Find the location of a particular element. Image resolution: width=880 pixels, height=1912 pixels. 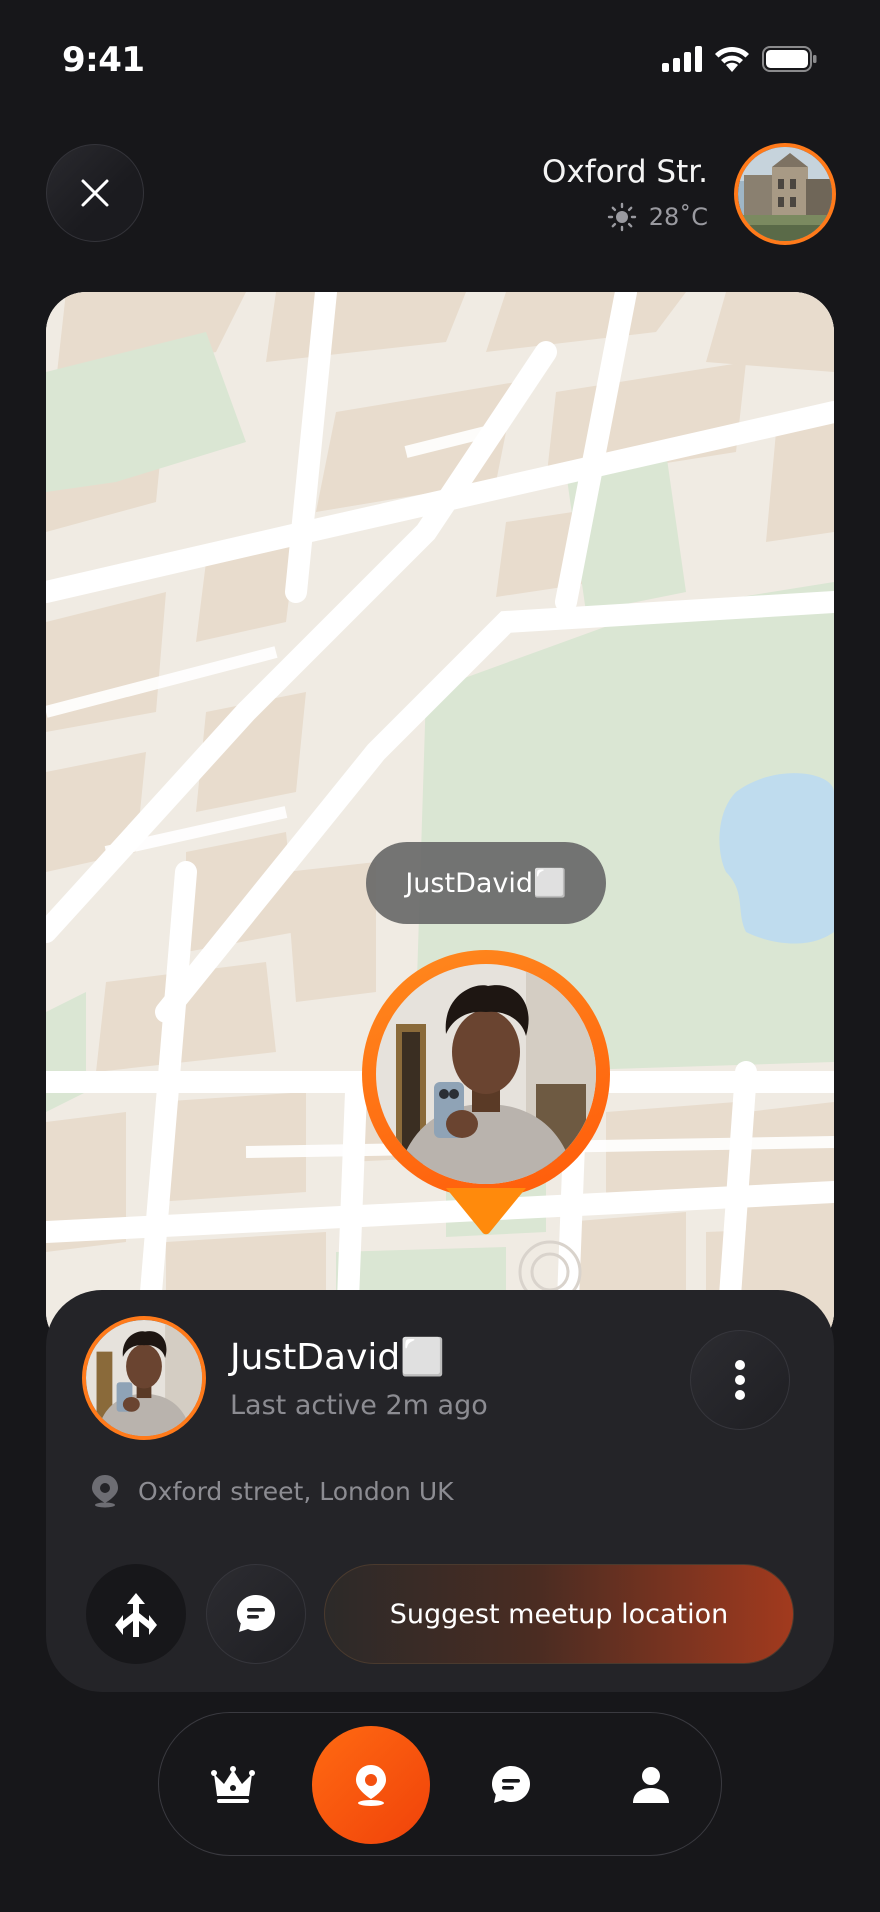

status-time: 9:41 is located at coordinates (103, 60).